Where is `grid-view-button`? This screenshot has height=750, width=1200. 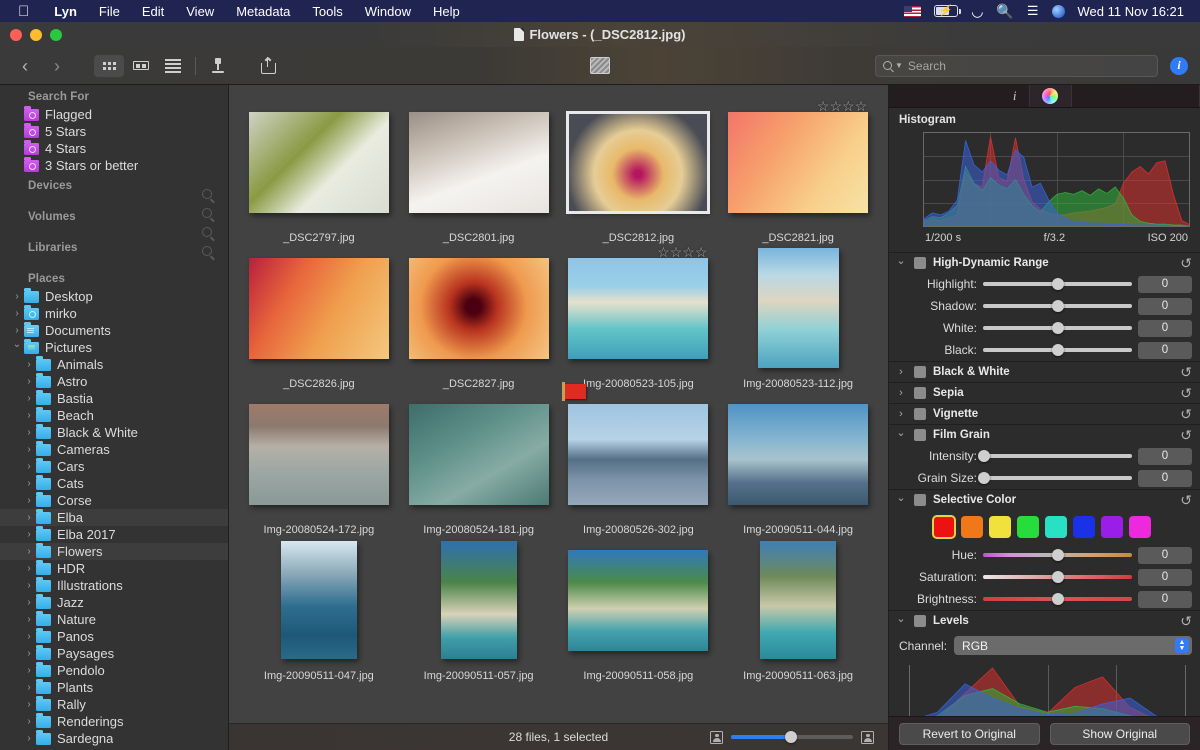 grid-view-button is located at coordinates (109, 65).